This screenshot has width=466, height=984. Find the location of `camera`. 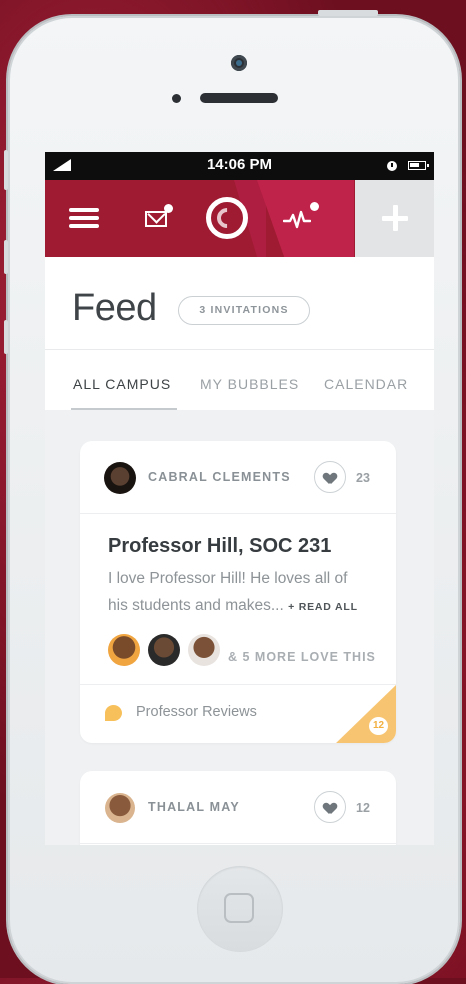

camera is located at coordinates (239, 63).